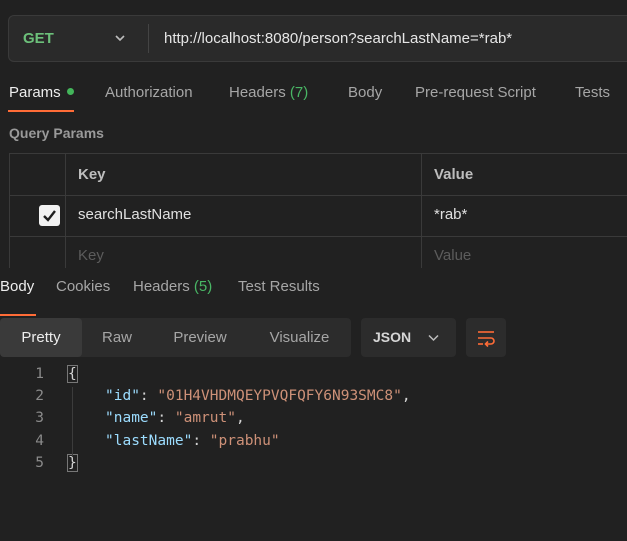  Describe the element at coordinates (35, 92) in the screenshot. I see `tab-label: Params` at that location.